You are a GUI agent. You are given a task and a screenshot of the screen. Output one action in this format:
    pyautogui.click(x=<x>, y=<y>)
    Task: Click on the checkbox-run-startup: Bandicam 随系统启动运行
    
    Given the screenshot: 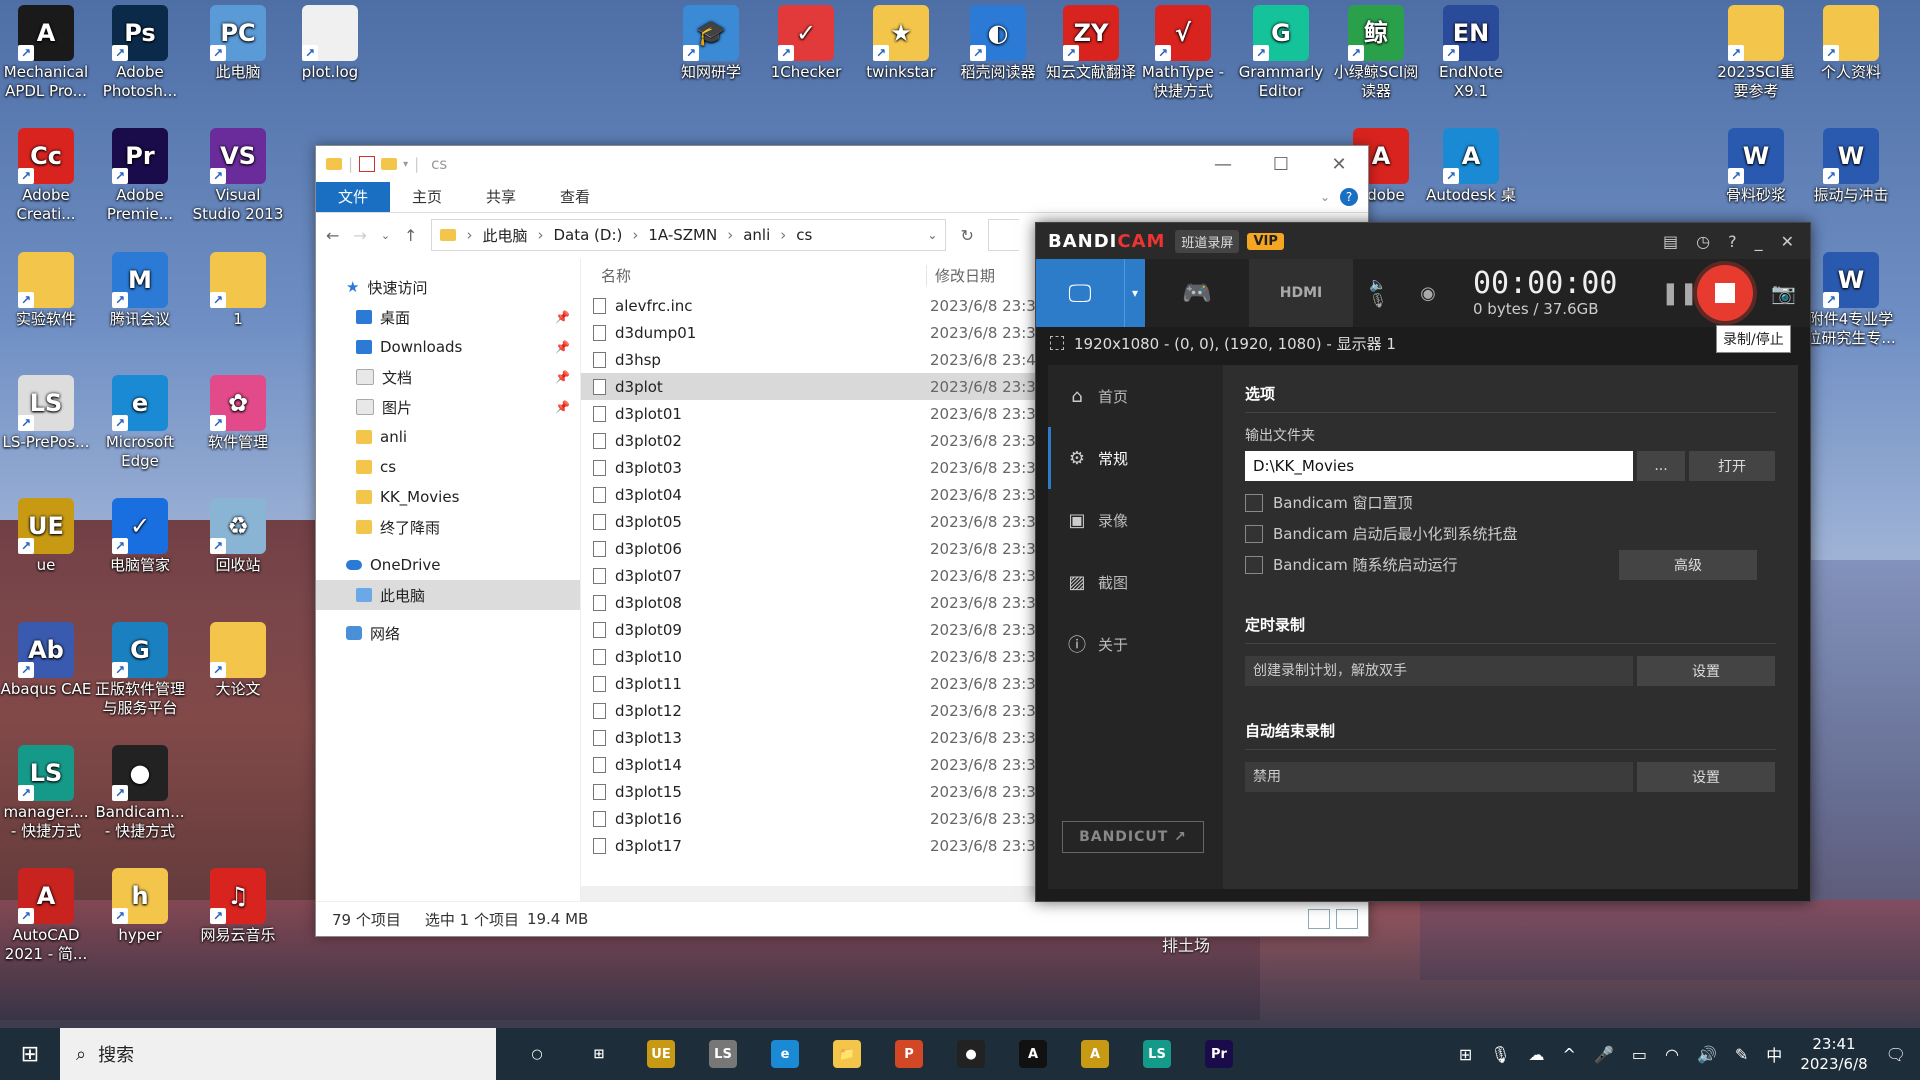 What is the action you would take?
    pyautogui.click(x=1435, y=564)
    